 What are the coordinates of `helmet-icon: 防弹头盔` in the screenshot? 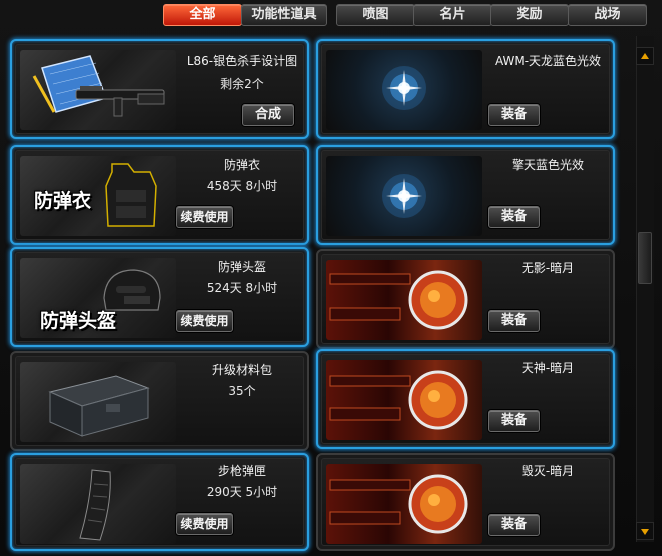 It's located at (98, 298).